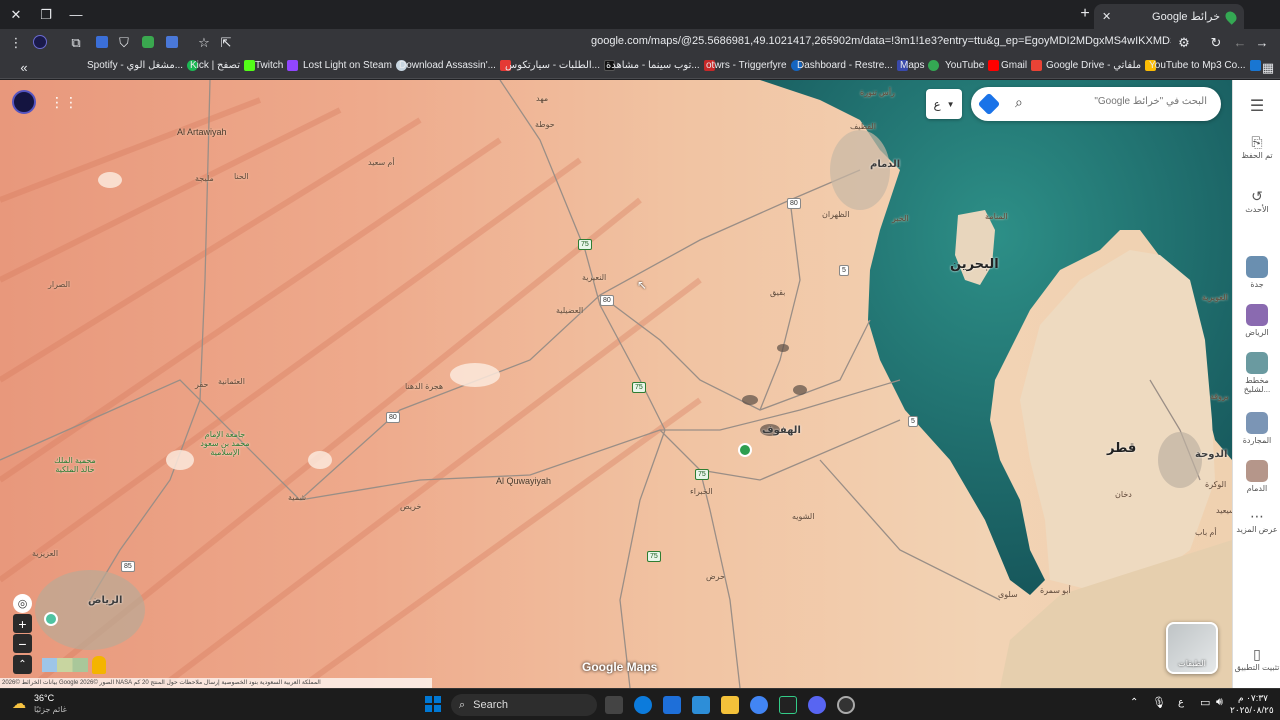 This screenshot has width=1280, height=720. Describe the element at coordinates (1256, 106) in the screenshot. I see `menu-icon: ☰` at that location.